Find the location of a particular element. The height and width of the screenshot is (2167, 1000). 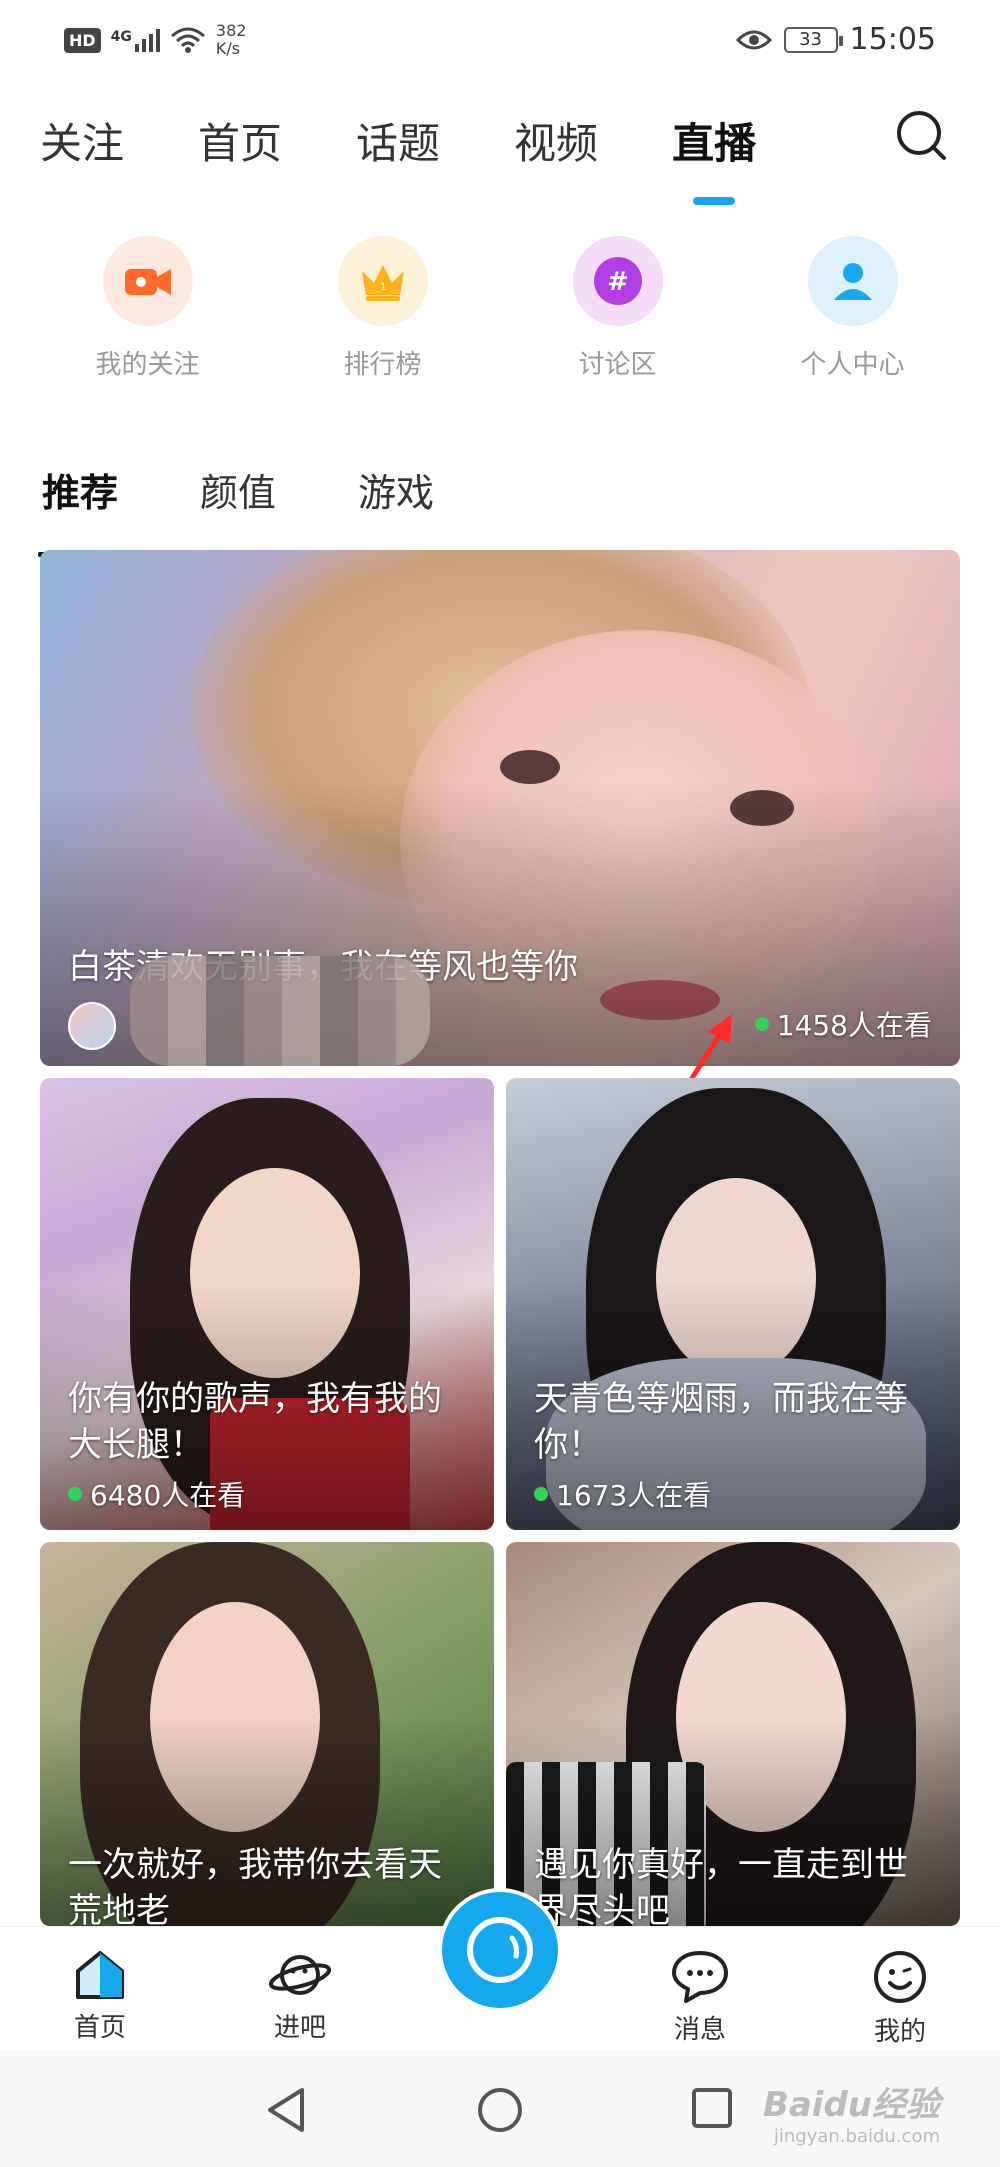

card-title: 你有你的歌声，我有我的大长腿！ is located at coordinates (255, 1422).